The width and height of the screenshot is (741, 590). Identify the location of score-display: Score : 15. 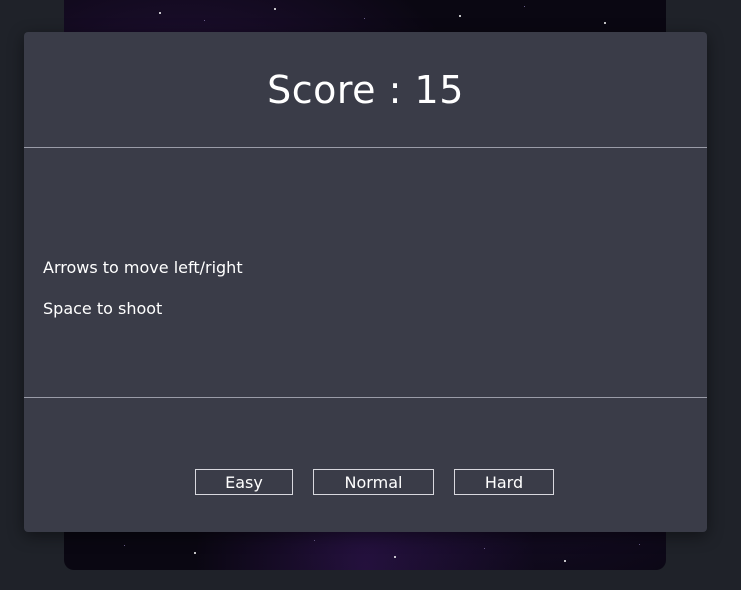
(365, 89).